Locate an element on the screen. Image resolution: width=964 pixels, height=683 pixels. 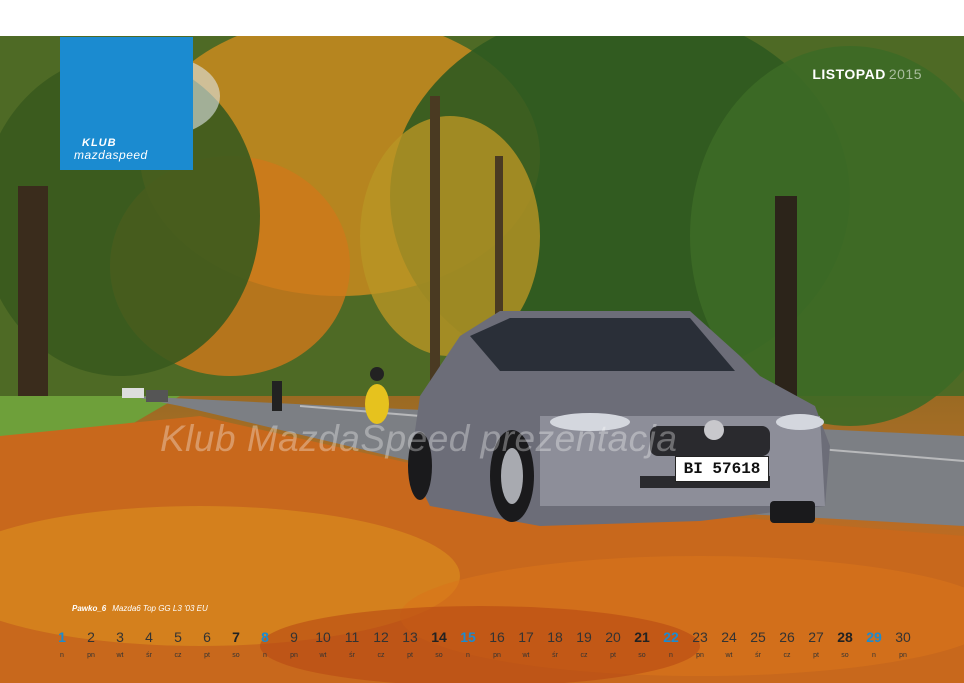
calendar-day: 14 so is located at coordinates (439, 644).